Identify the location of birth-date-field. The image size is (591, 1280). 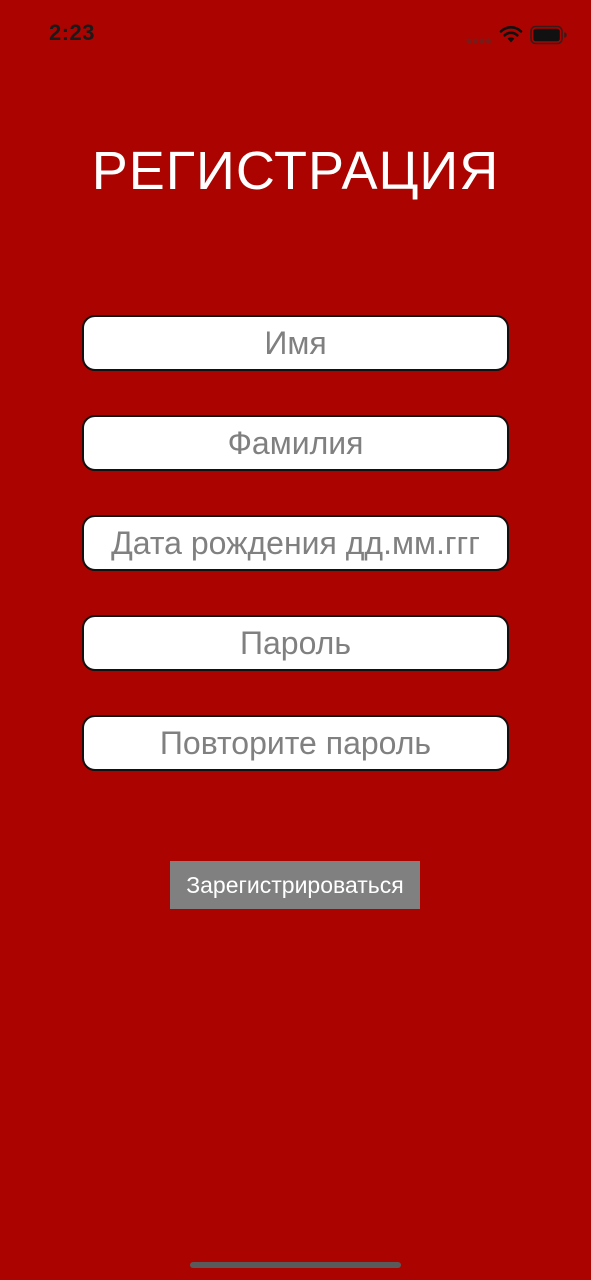
(295, 543).